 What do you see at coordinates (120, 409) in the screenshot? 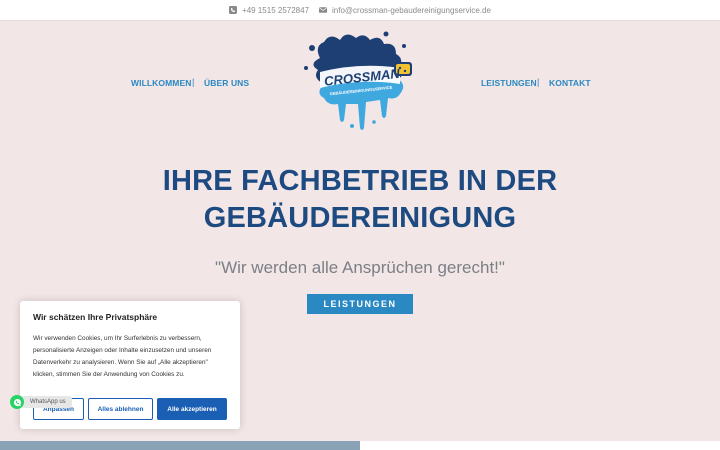
I see `reject-all-button: Alles ablehnen` at bounding box center [120, 409].